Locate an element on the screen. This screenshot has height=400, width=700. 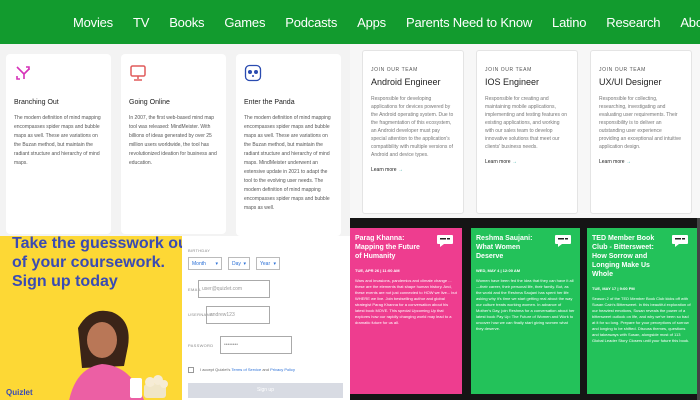
feature-title: Branching Out is located at coordinates (36, 102).